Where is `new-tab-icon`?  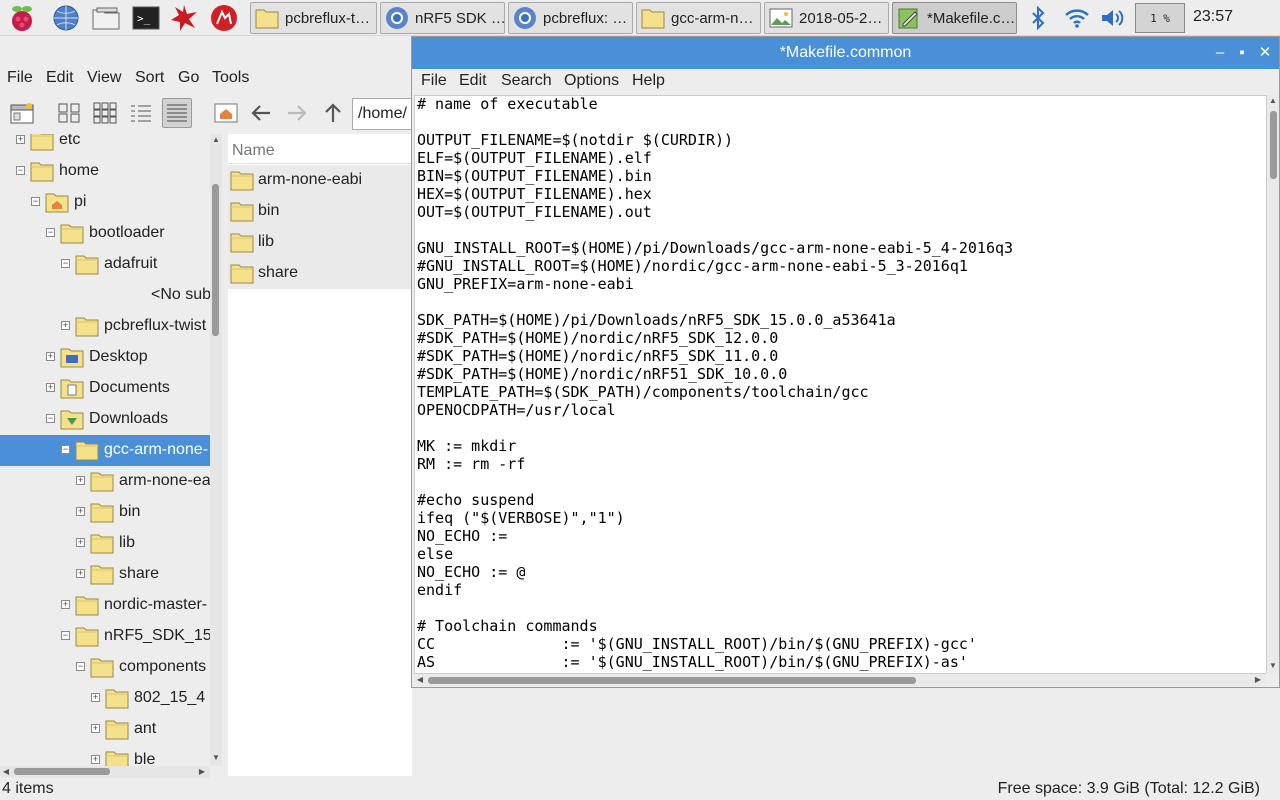
new-tab-icon is located at coordinates (22, 113).